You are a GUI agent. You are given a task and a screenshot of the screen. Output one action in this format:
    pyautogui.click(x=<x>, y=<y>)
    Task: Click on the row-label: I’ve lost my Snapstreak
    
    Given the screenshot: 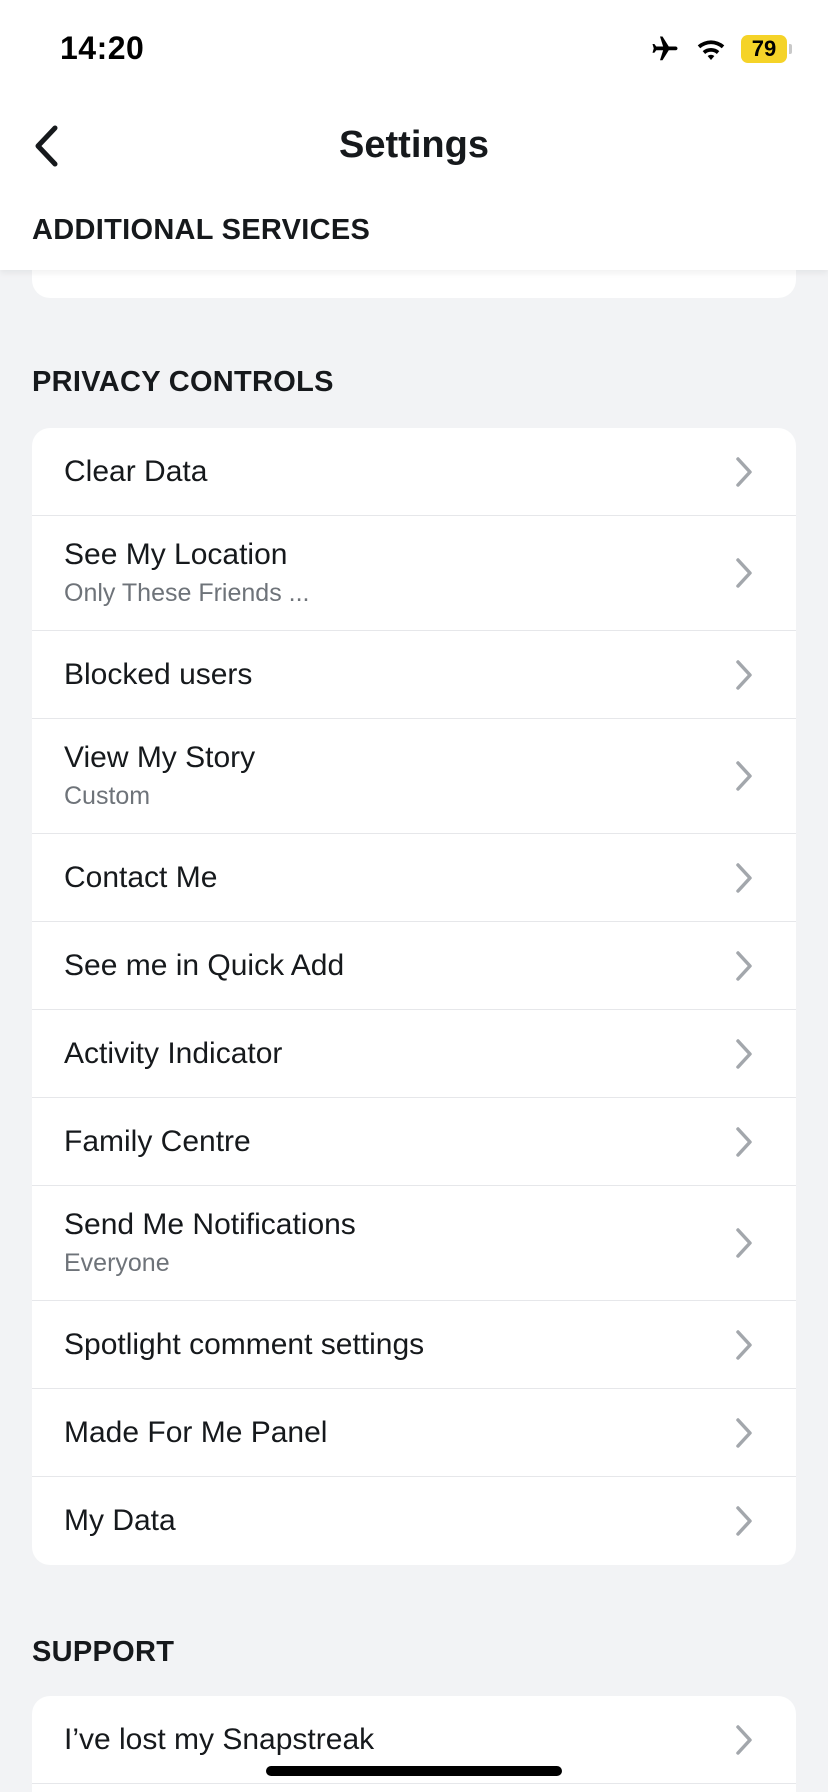 What is the action you would take?
    pyautogui.click(x=219, y=1739)
    